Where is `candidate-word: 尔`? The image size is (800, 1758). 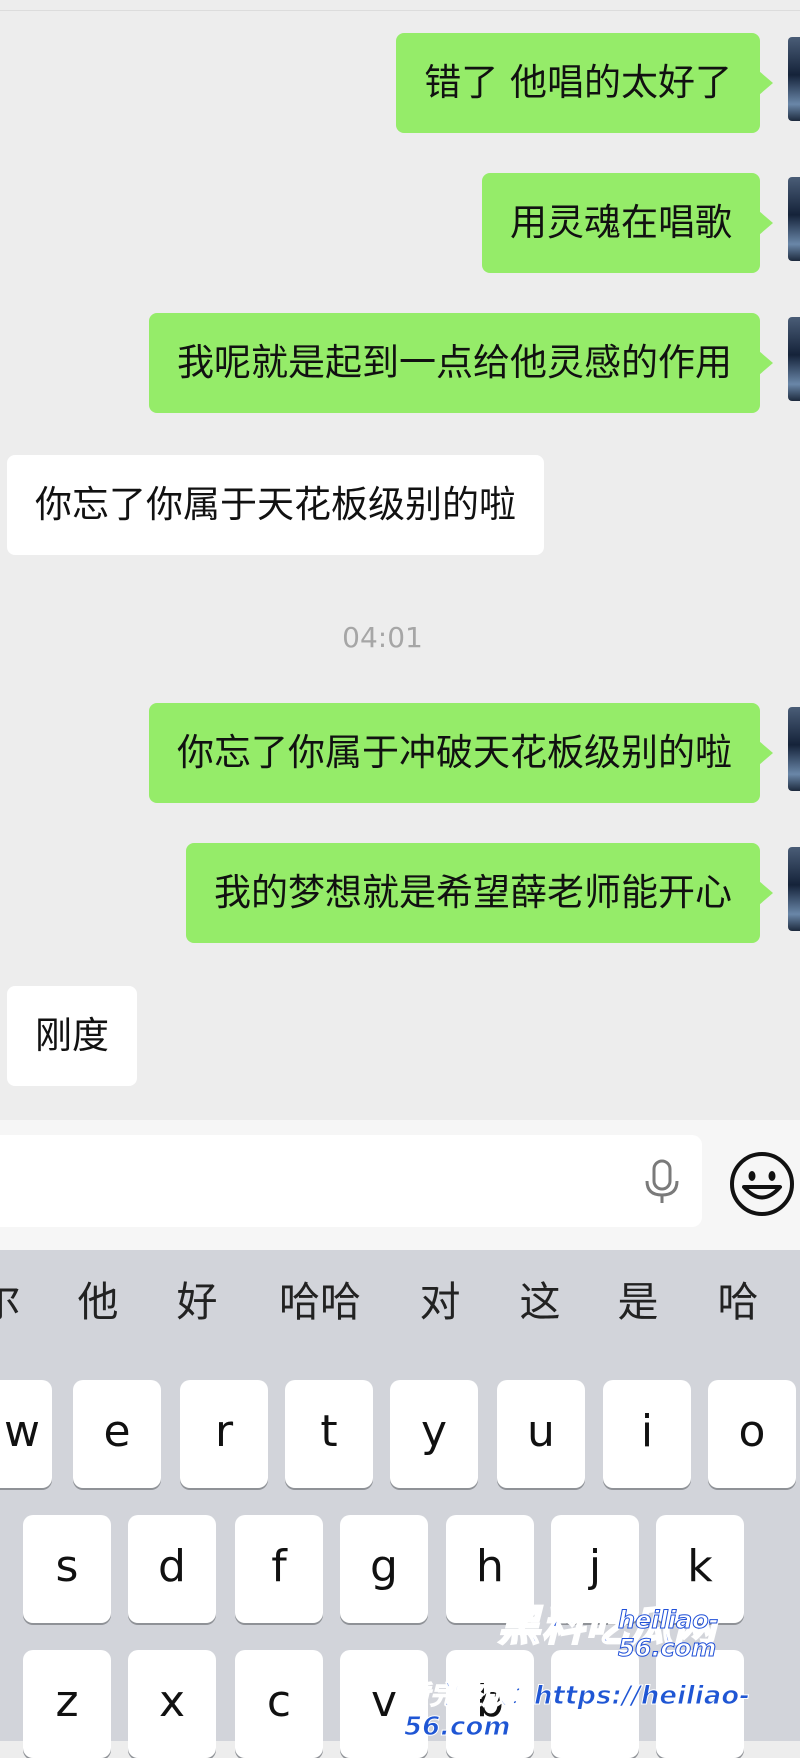 candidate-word: 尔 is located at coordinates (11, 1302).